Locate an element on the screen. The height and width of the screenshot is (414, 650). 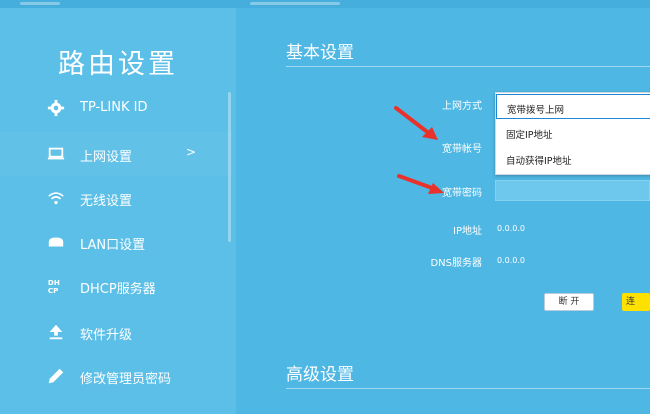
sidebar-item-label: 无线设置 is located at coordinates (106, 201).